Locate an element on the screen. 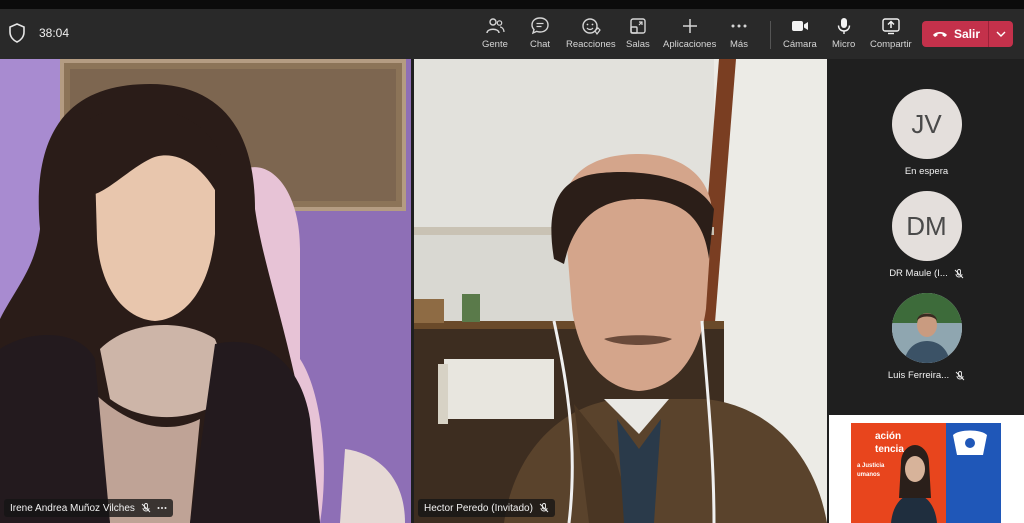  leave-options-button is located at coordinates (1001, 34).